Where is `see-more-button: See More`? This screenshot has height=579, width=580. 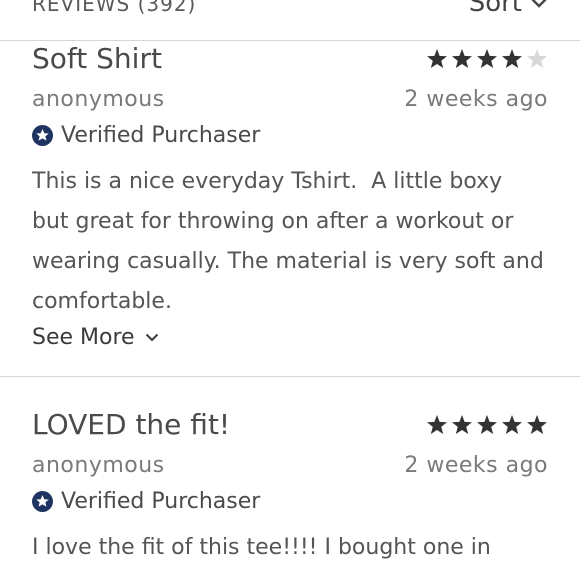
see-more-button: See More is located at coordinates (95, 337).